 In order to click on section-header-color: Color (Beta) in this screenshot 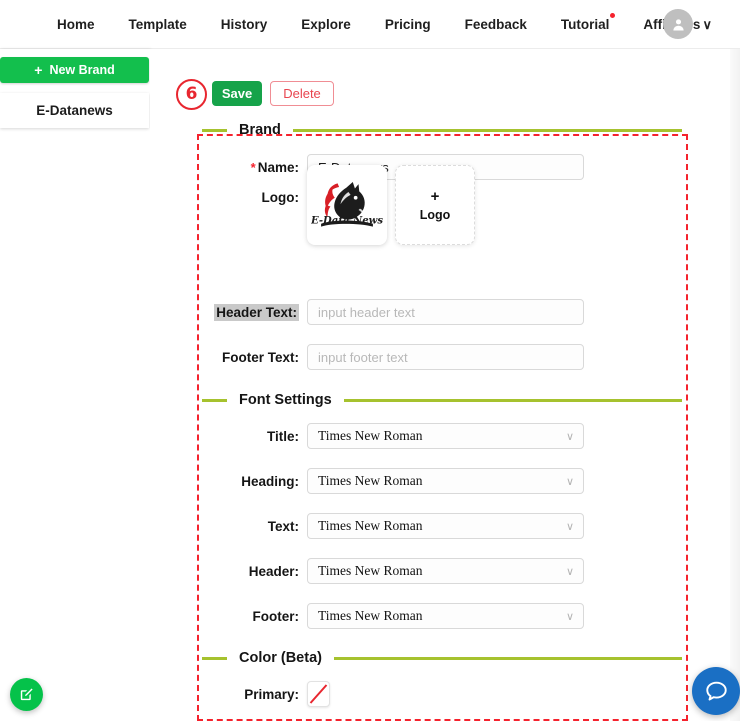, I will do `click(442, 658)`.